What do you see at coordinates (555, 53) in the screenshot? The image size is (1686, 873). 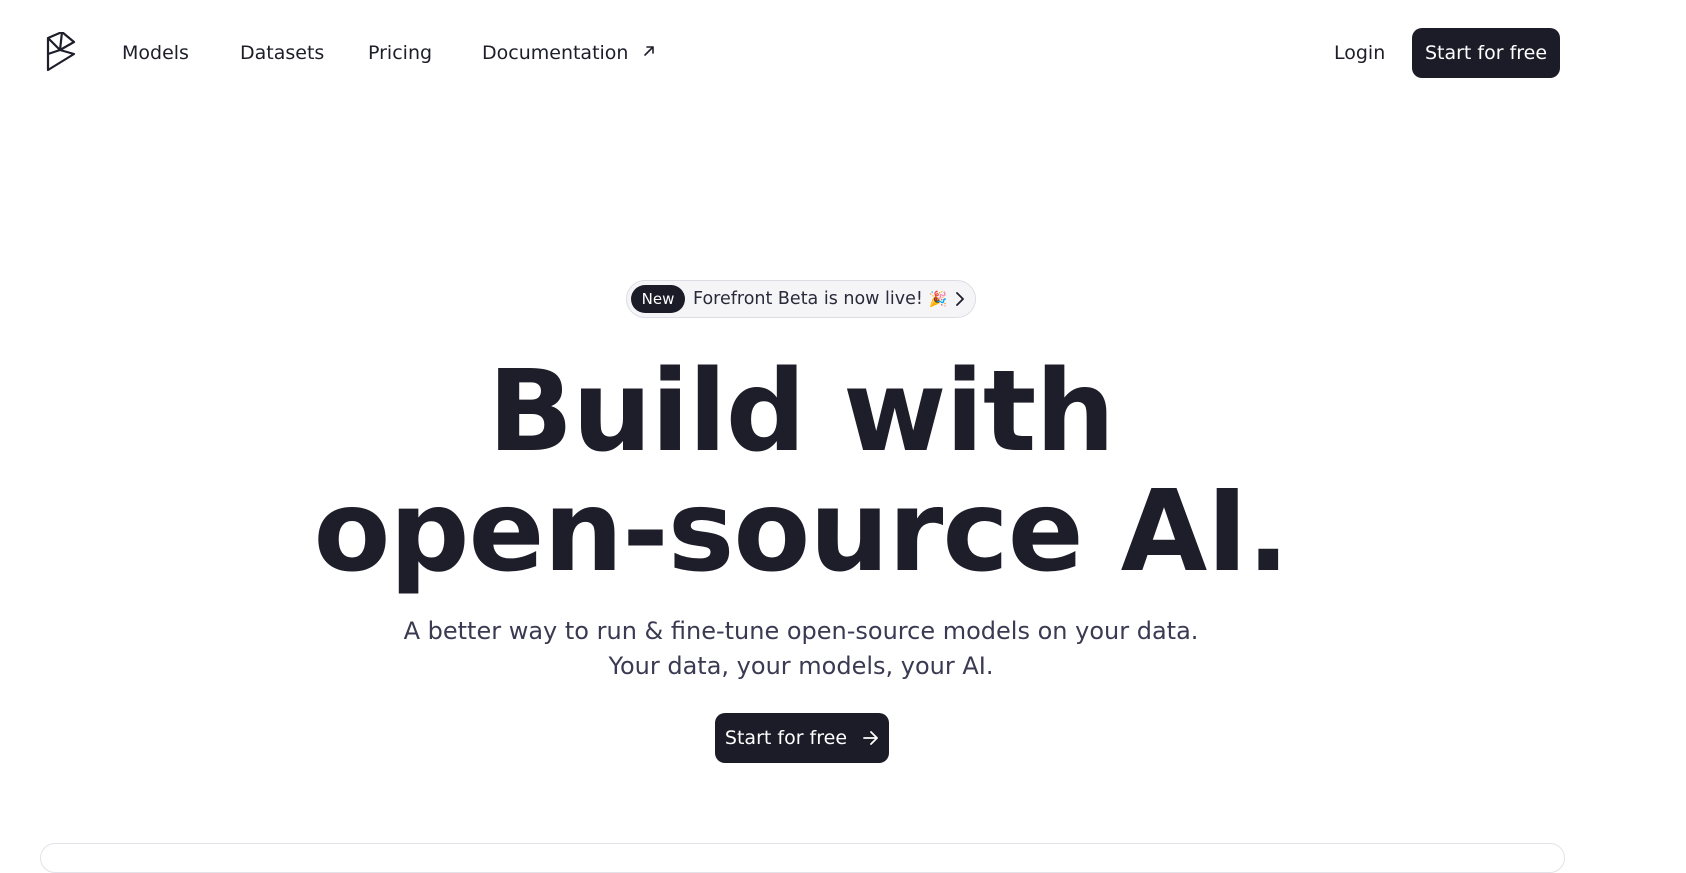 I see `nav-link-documentation-label: Documentation` at bounding box center [555, 53].